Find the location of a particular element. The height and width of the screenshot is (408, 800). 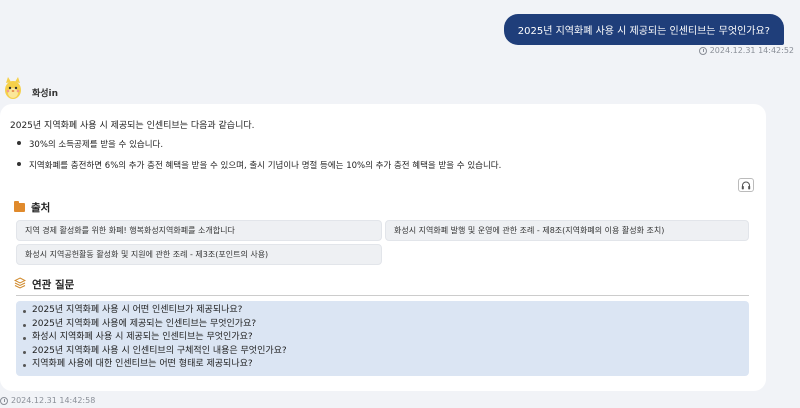

related-question: 화성시 지역화폐 사용 시 제공되는 인센티브는 무엇인가요? is located at coordinates (382, 338).